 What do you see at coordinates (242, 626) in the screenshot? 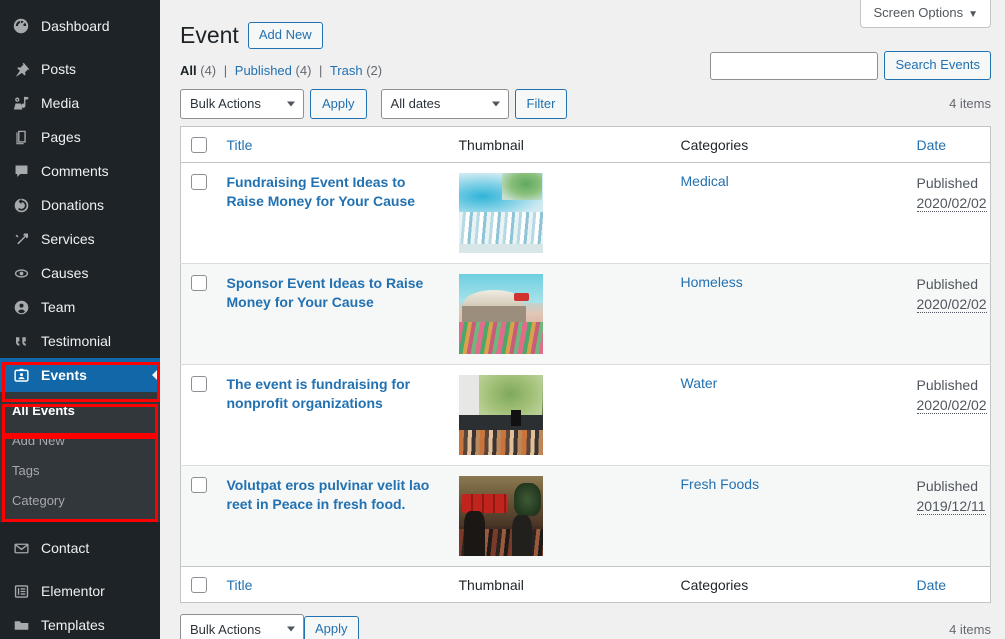
I see `bulk-actions-select-bottom: Bulk Actions` at bounding box center [242, 626].